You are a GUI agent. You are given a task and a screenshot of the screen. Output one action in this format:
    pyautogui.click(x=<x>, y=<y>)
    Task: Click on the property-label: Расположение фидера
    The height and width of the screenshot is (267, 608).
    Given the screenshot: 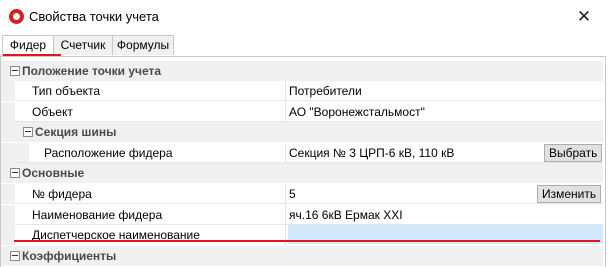 What is the action you would take?
    pyautogui.click(x=108, y=153)
    